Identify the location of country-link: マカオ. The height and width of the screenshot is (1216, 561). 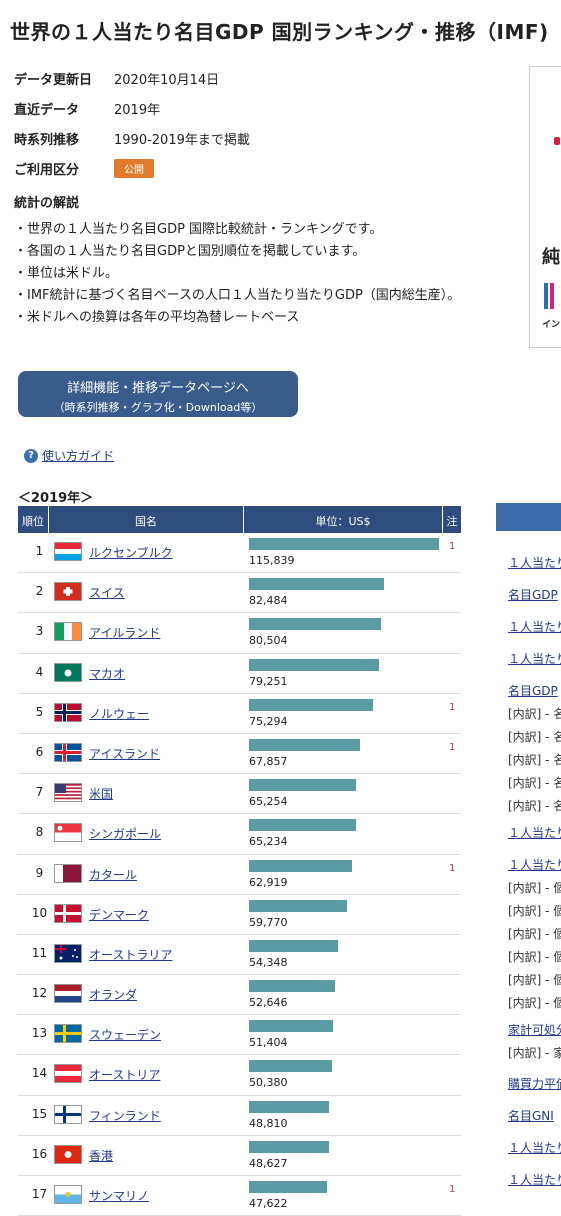
(107, 673).